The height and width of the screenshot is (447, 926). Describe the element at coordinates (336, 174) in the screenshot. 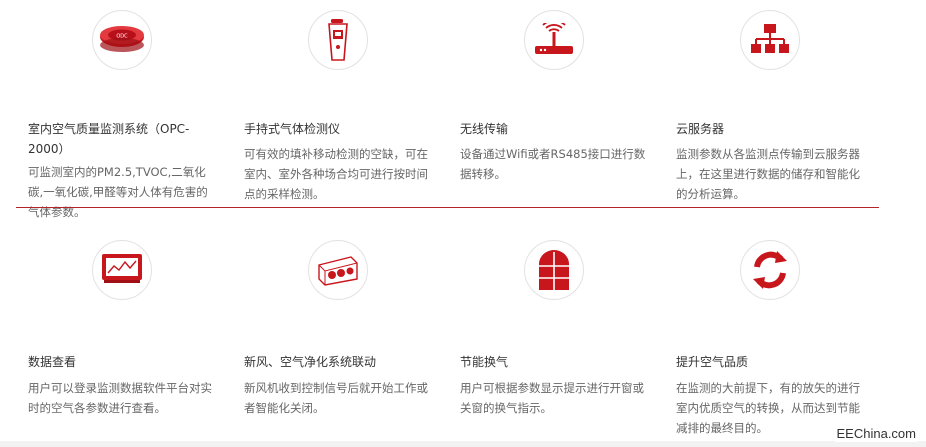

I see `feature-desc-2: 可有效的填补移动检测的空缺，可在室内、室外各种场合均可进行按时间点的采样检测。` at that location.